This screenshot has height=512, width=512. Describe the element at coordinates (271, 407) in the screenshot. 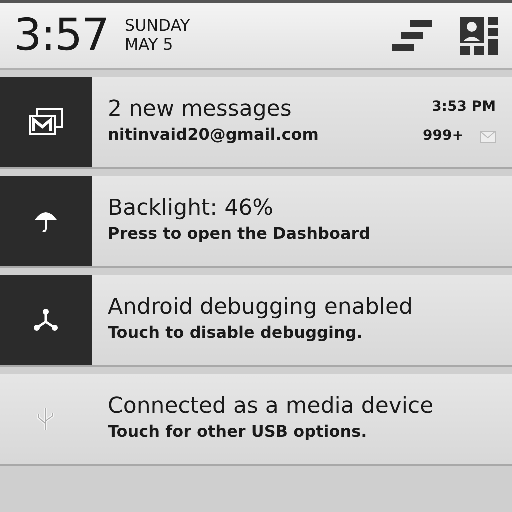

I see `notification-title: Connected as a media device` at that location.